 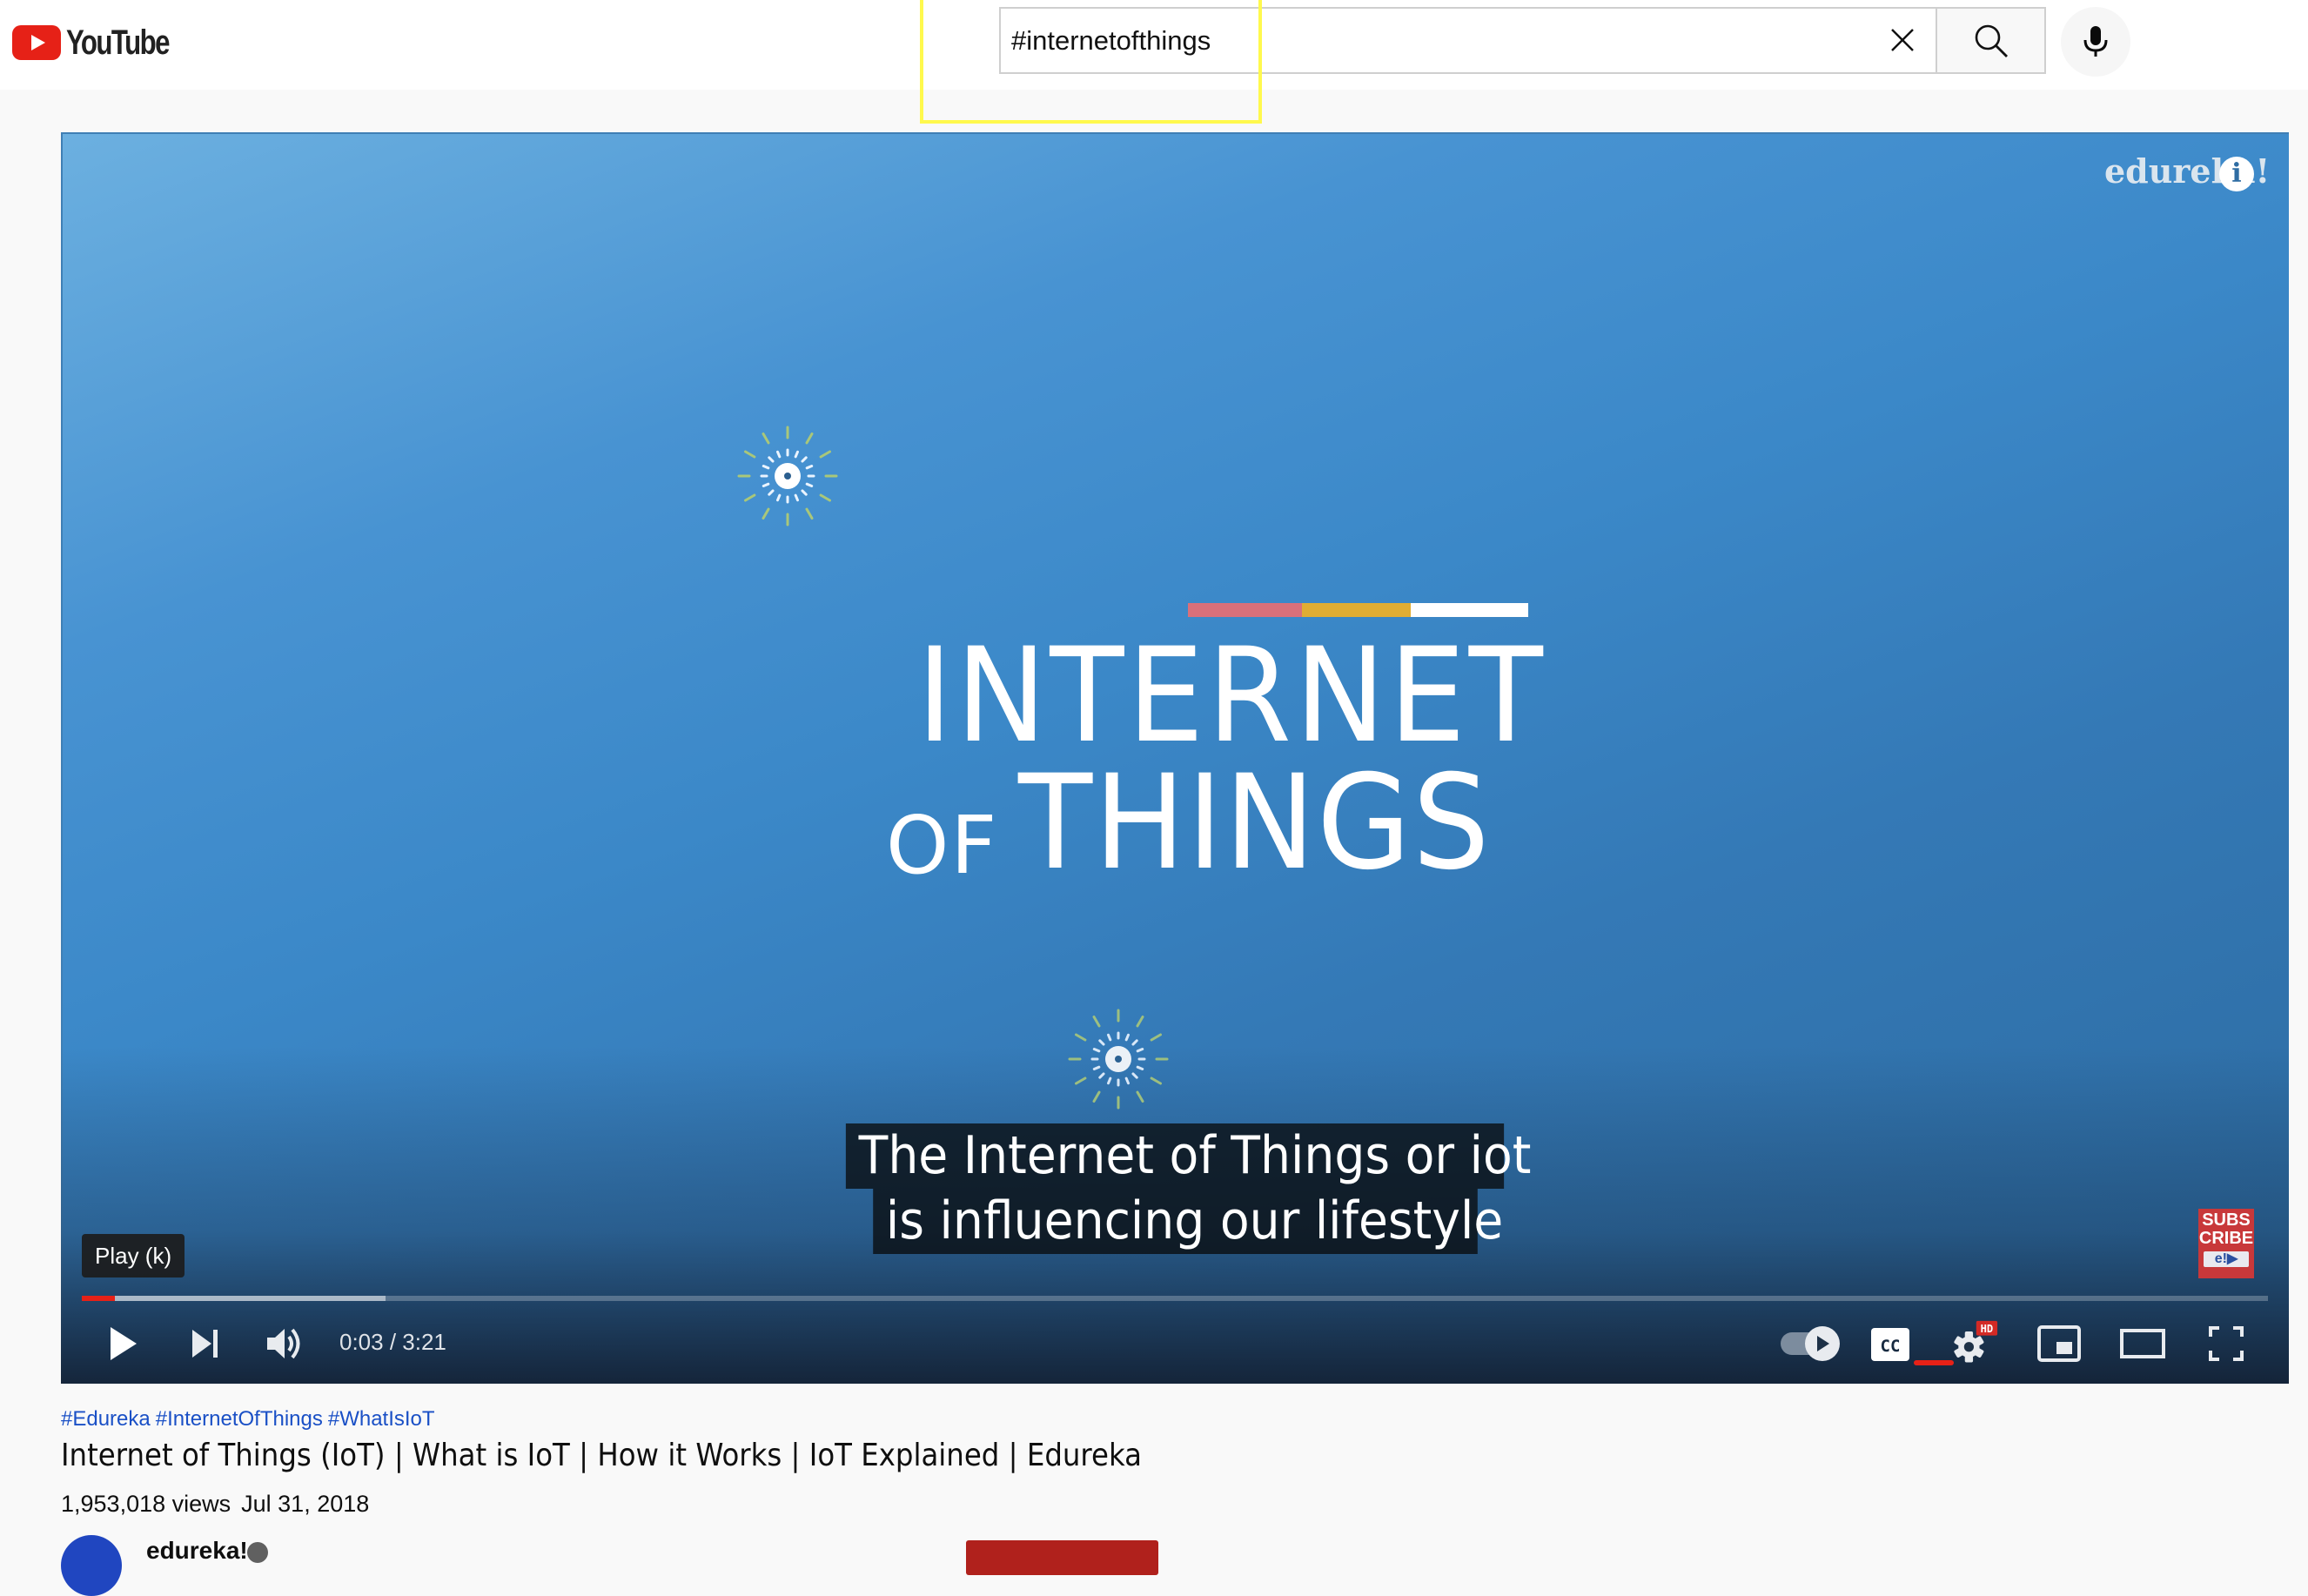 I want to click on svg-text: HD, so click(x=1987, y=1329).